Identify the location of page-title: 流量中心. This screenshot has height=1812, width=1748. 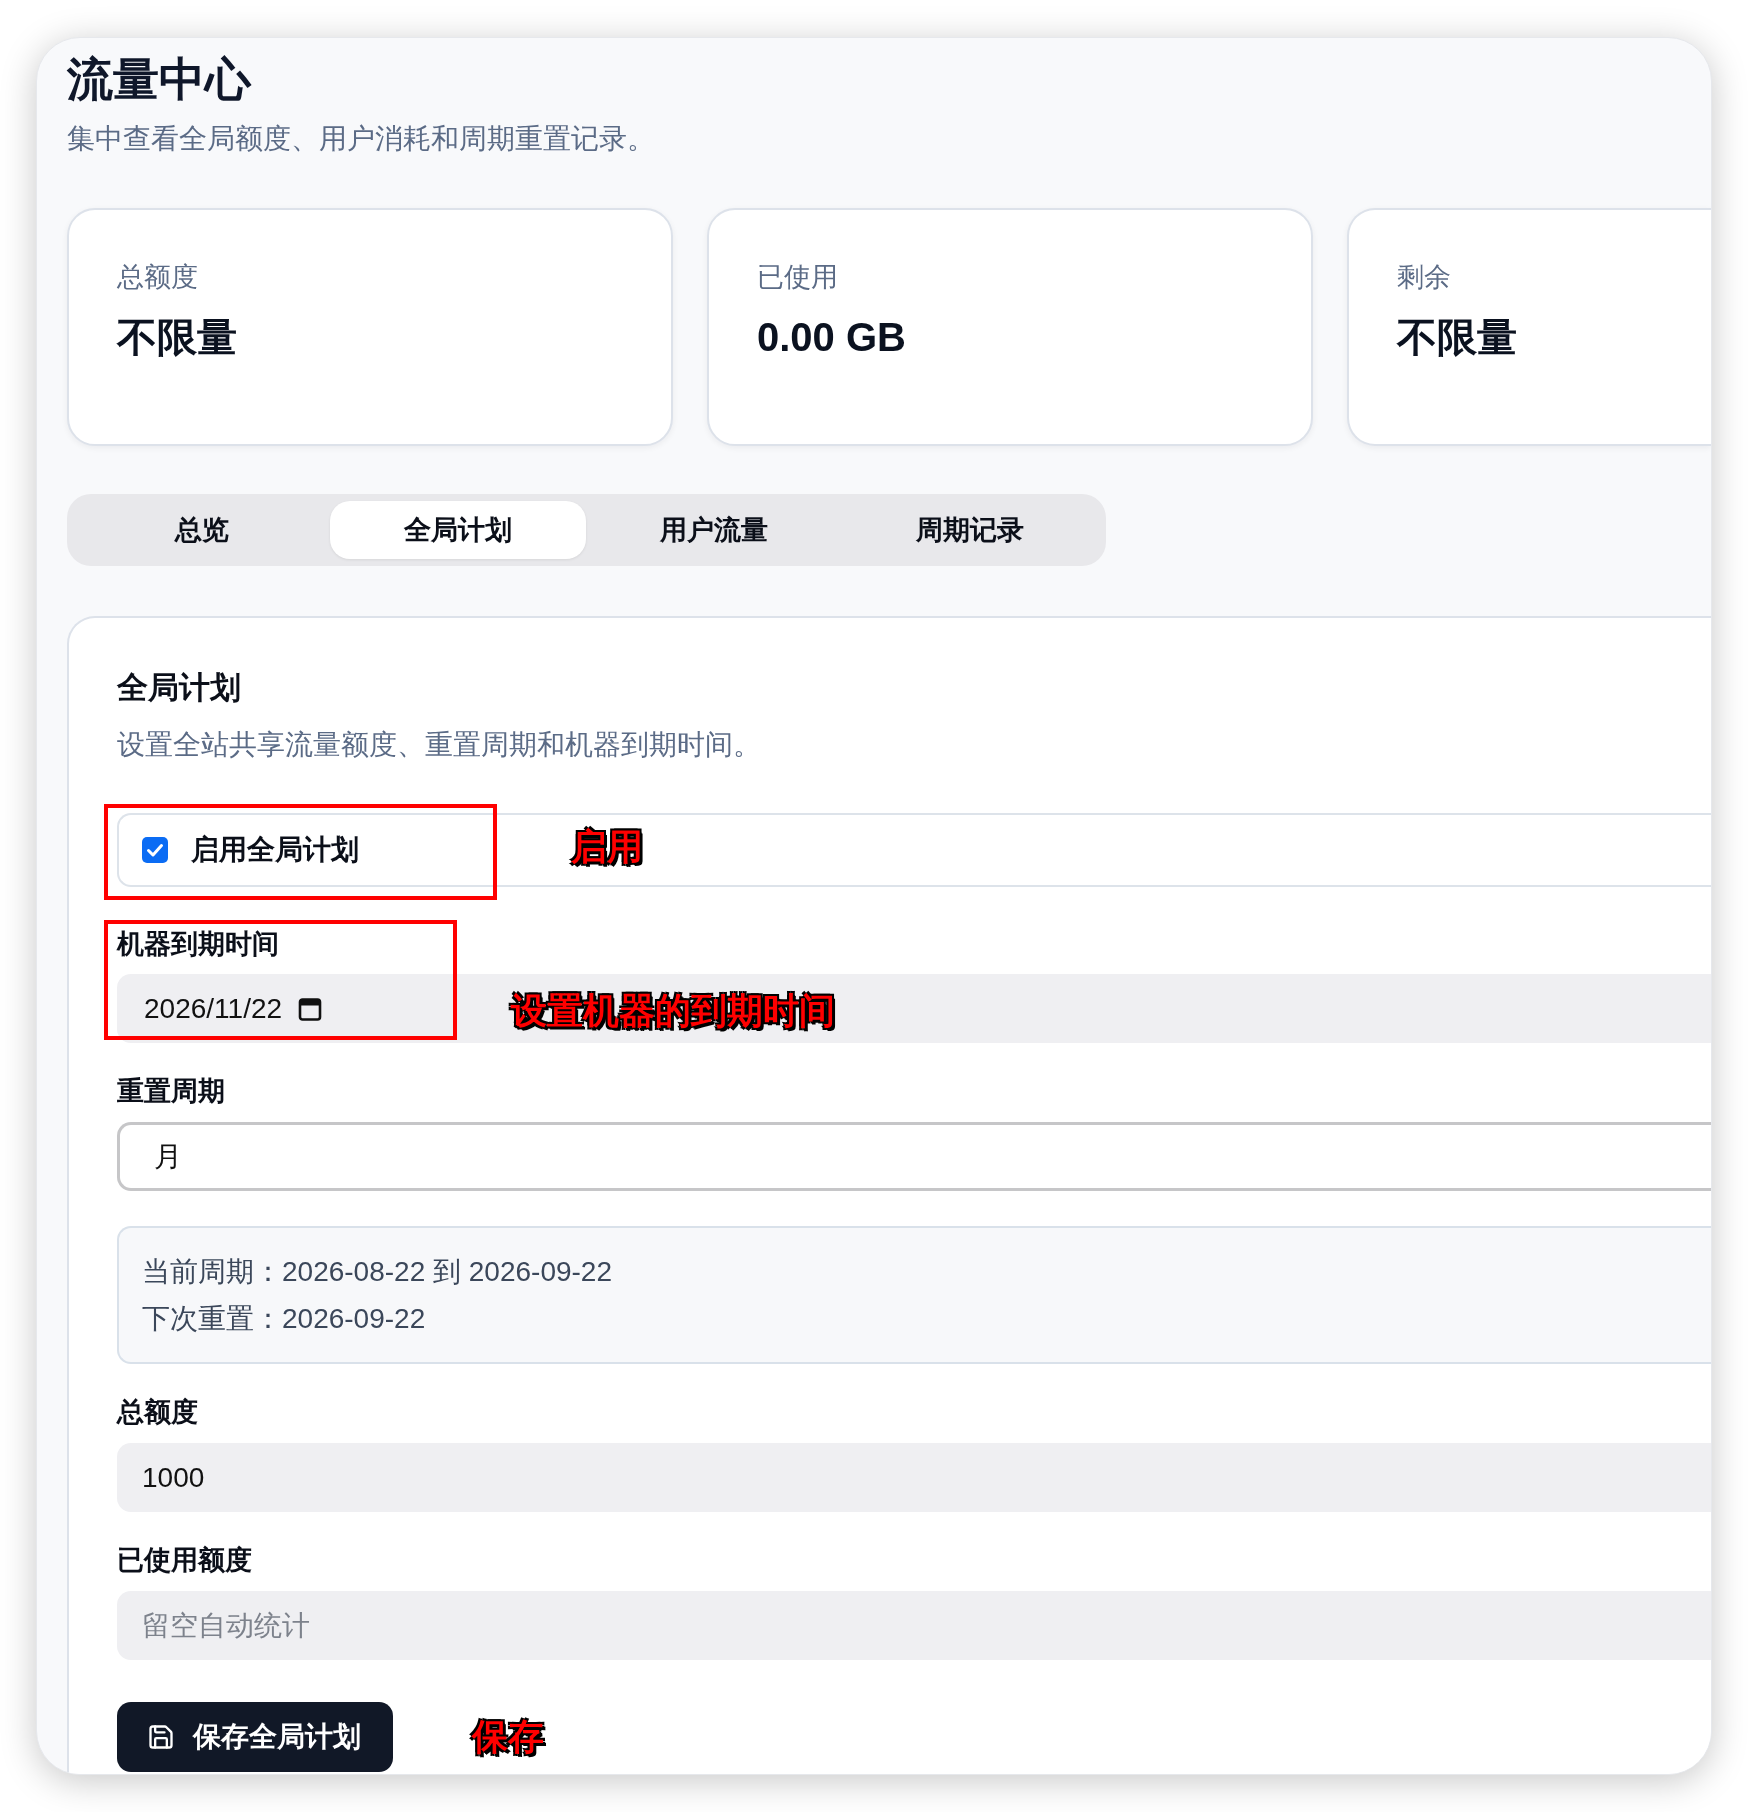
(159, 79).